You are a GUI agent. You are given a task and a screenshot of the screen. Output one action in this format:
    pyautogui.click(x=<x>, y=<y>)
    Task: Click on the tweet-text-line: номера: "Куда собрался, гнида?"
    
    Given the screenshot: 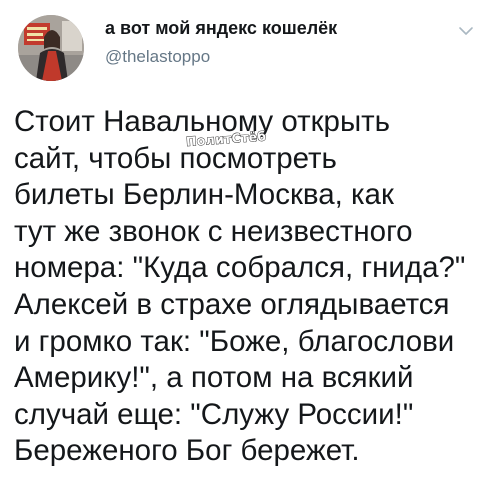 What is the action you would take?
    pyautogui.click(x=240, y=268)
    